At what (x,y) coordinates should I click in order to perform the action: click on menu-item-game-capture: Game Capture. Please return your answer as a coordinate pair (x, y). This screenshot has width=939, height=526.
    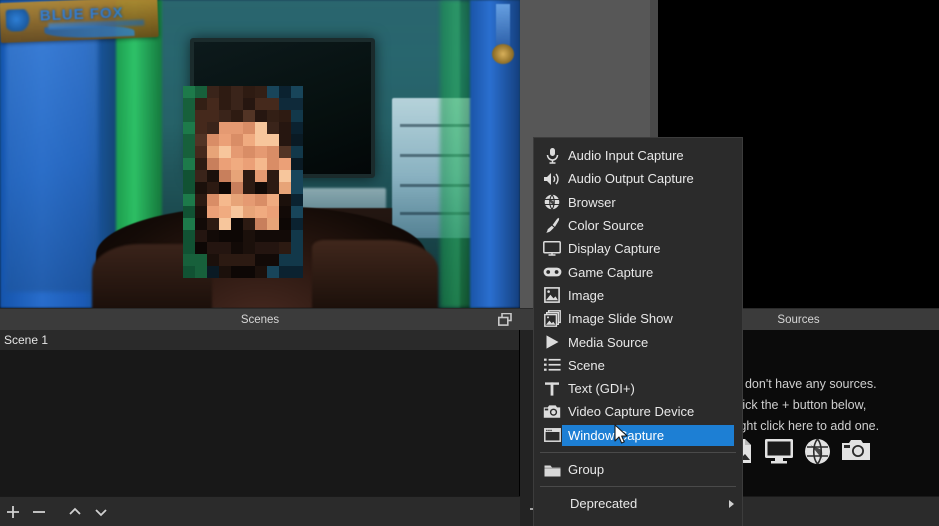
    Looking at the image, I should click on (638, 271).